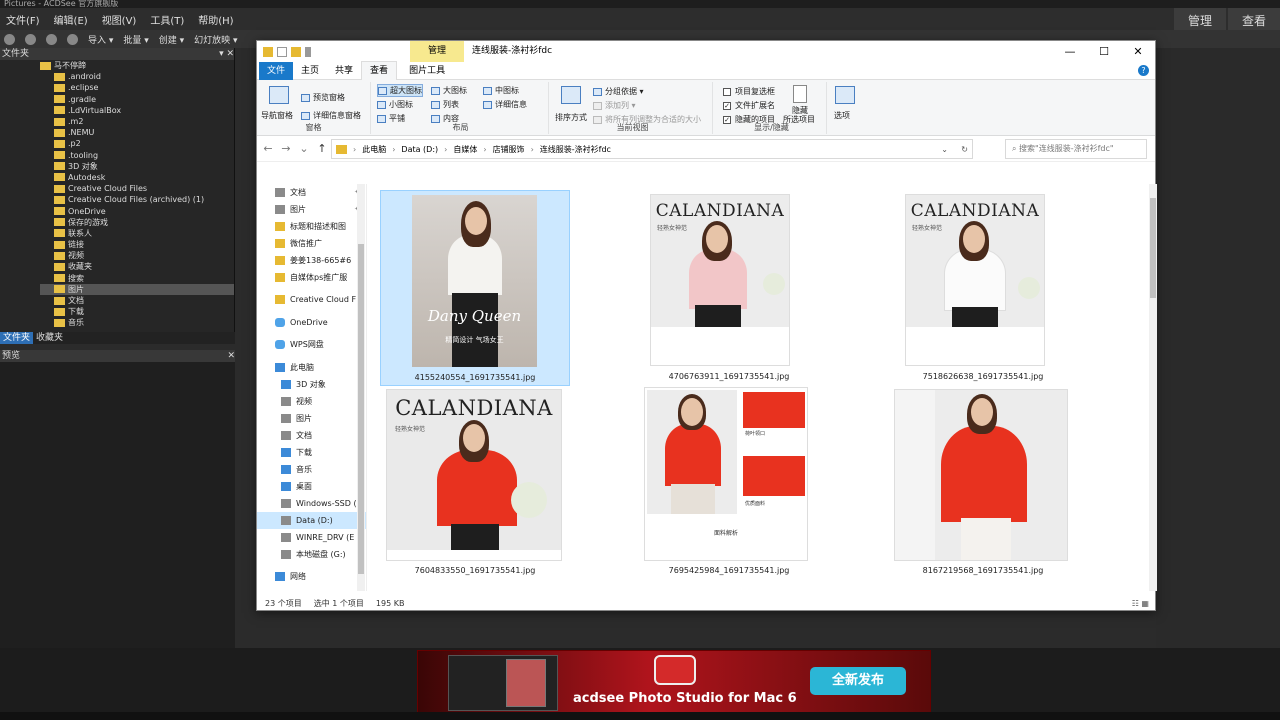 Image resolution: width=1280 pixels, height=720 pixels. I want to click on folder-tree-item: 保存的游戏, so click(137, 222).